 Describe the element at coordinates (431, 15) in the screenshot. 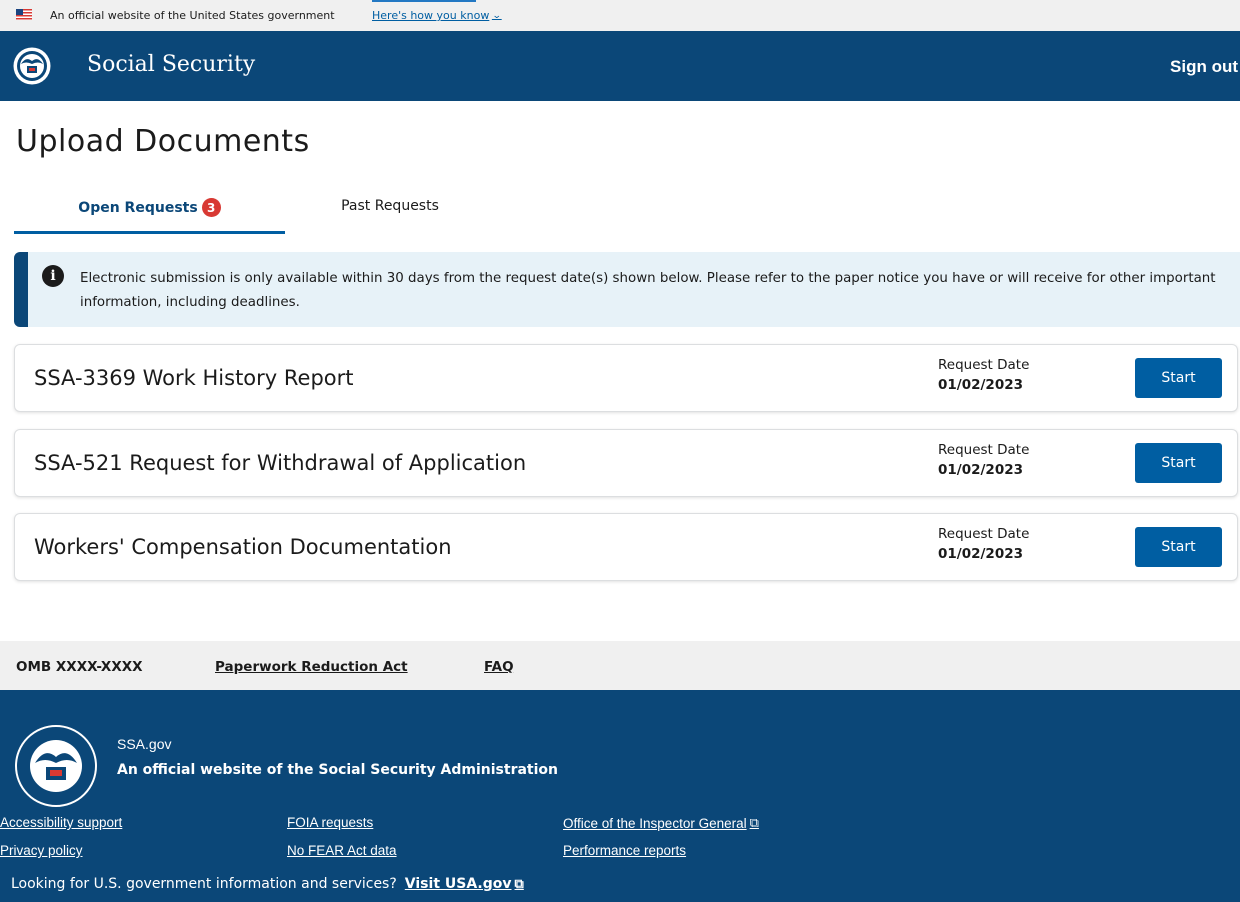

I see `heres-how-you-know-label: Here's how you know` at that location.